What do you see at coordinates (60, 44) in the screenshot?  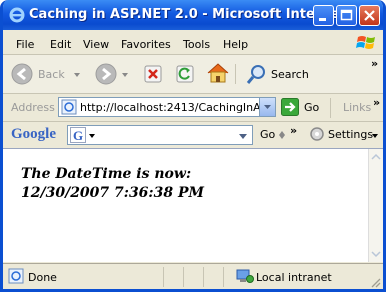 I see `menu-edit: Edit` at bounding box center [60, 44].